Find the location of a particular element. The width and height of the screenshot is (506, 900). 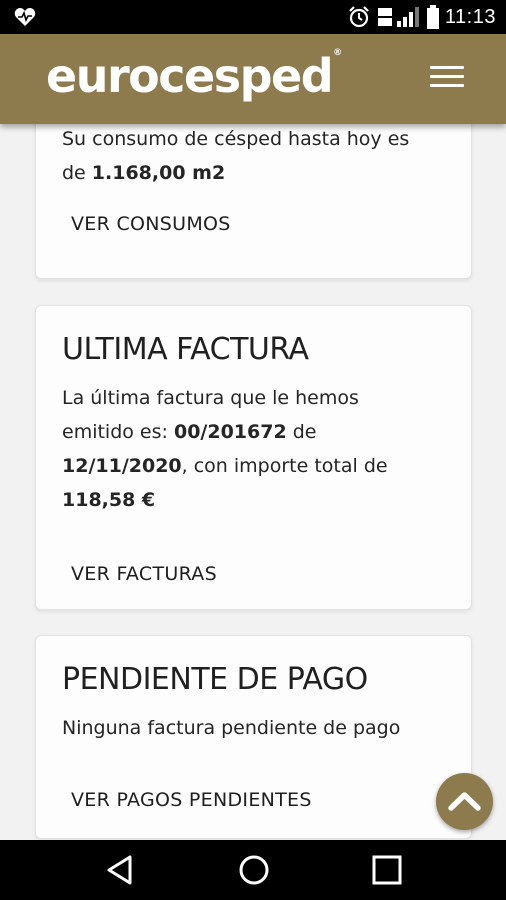

invoice-date: 12/11/2020 is located at coordinates (122, 466).